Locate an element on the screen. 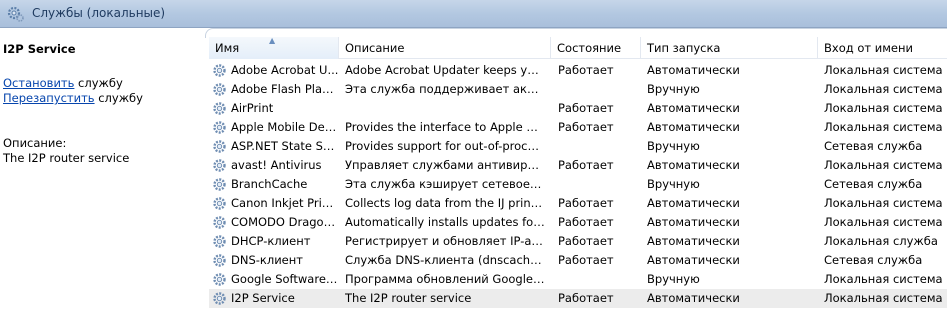  column-header-state: Состояние is located at coordinates (596, 48).